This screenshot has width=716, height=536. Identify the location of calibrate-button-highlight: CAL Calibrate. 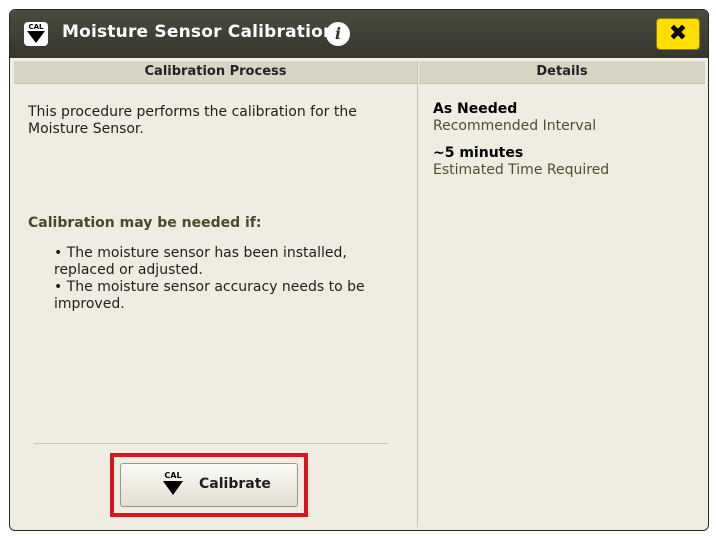
(209, 485).